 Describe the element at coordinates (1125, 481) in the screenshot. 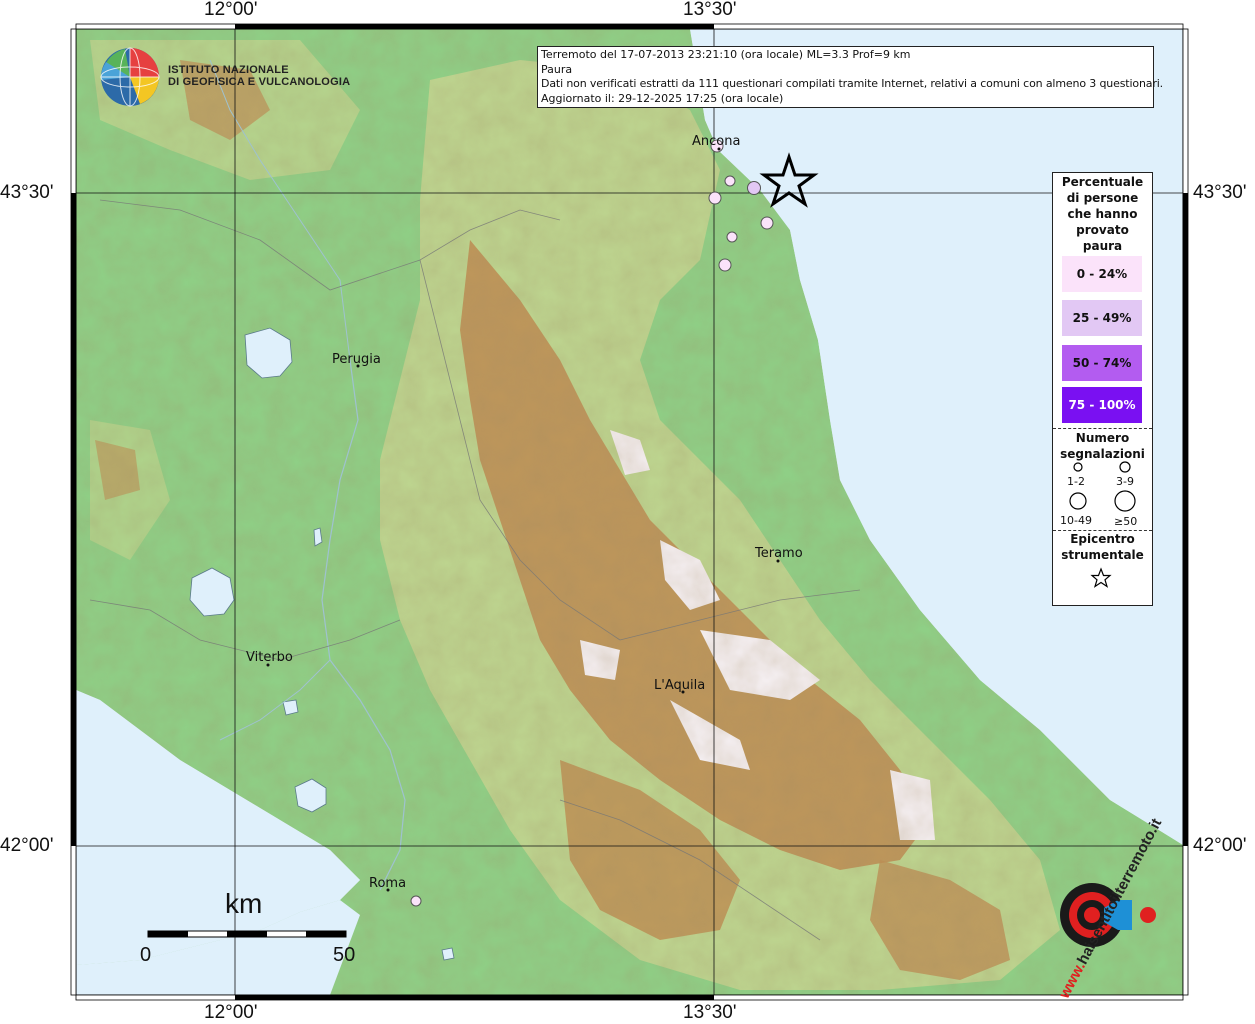

I see `count-label-2: 3-9` at that location.